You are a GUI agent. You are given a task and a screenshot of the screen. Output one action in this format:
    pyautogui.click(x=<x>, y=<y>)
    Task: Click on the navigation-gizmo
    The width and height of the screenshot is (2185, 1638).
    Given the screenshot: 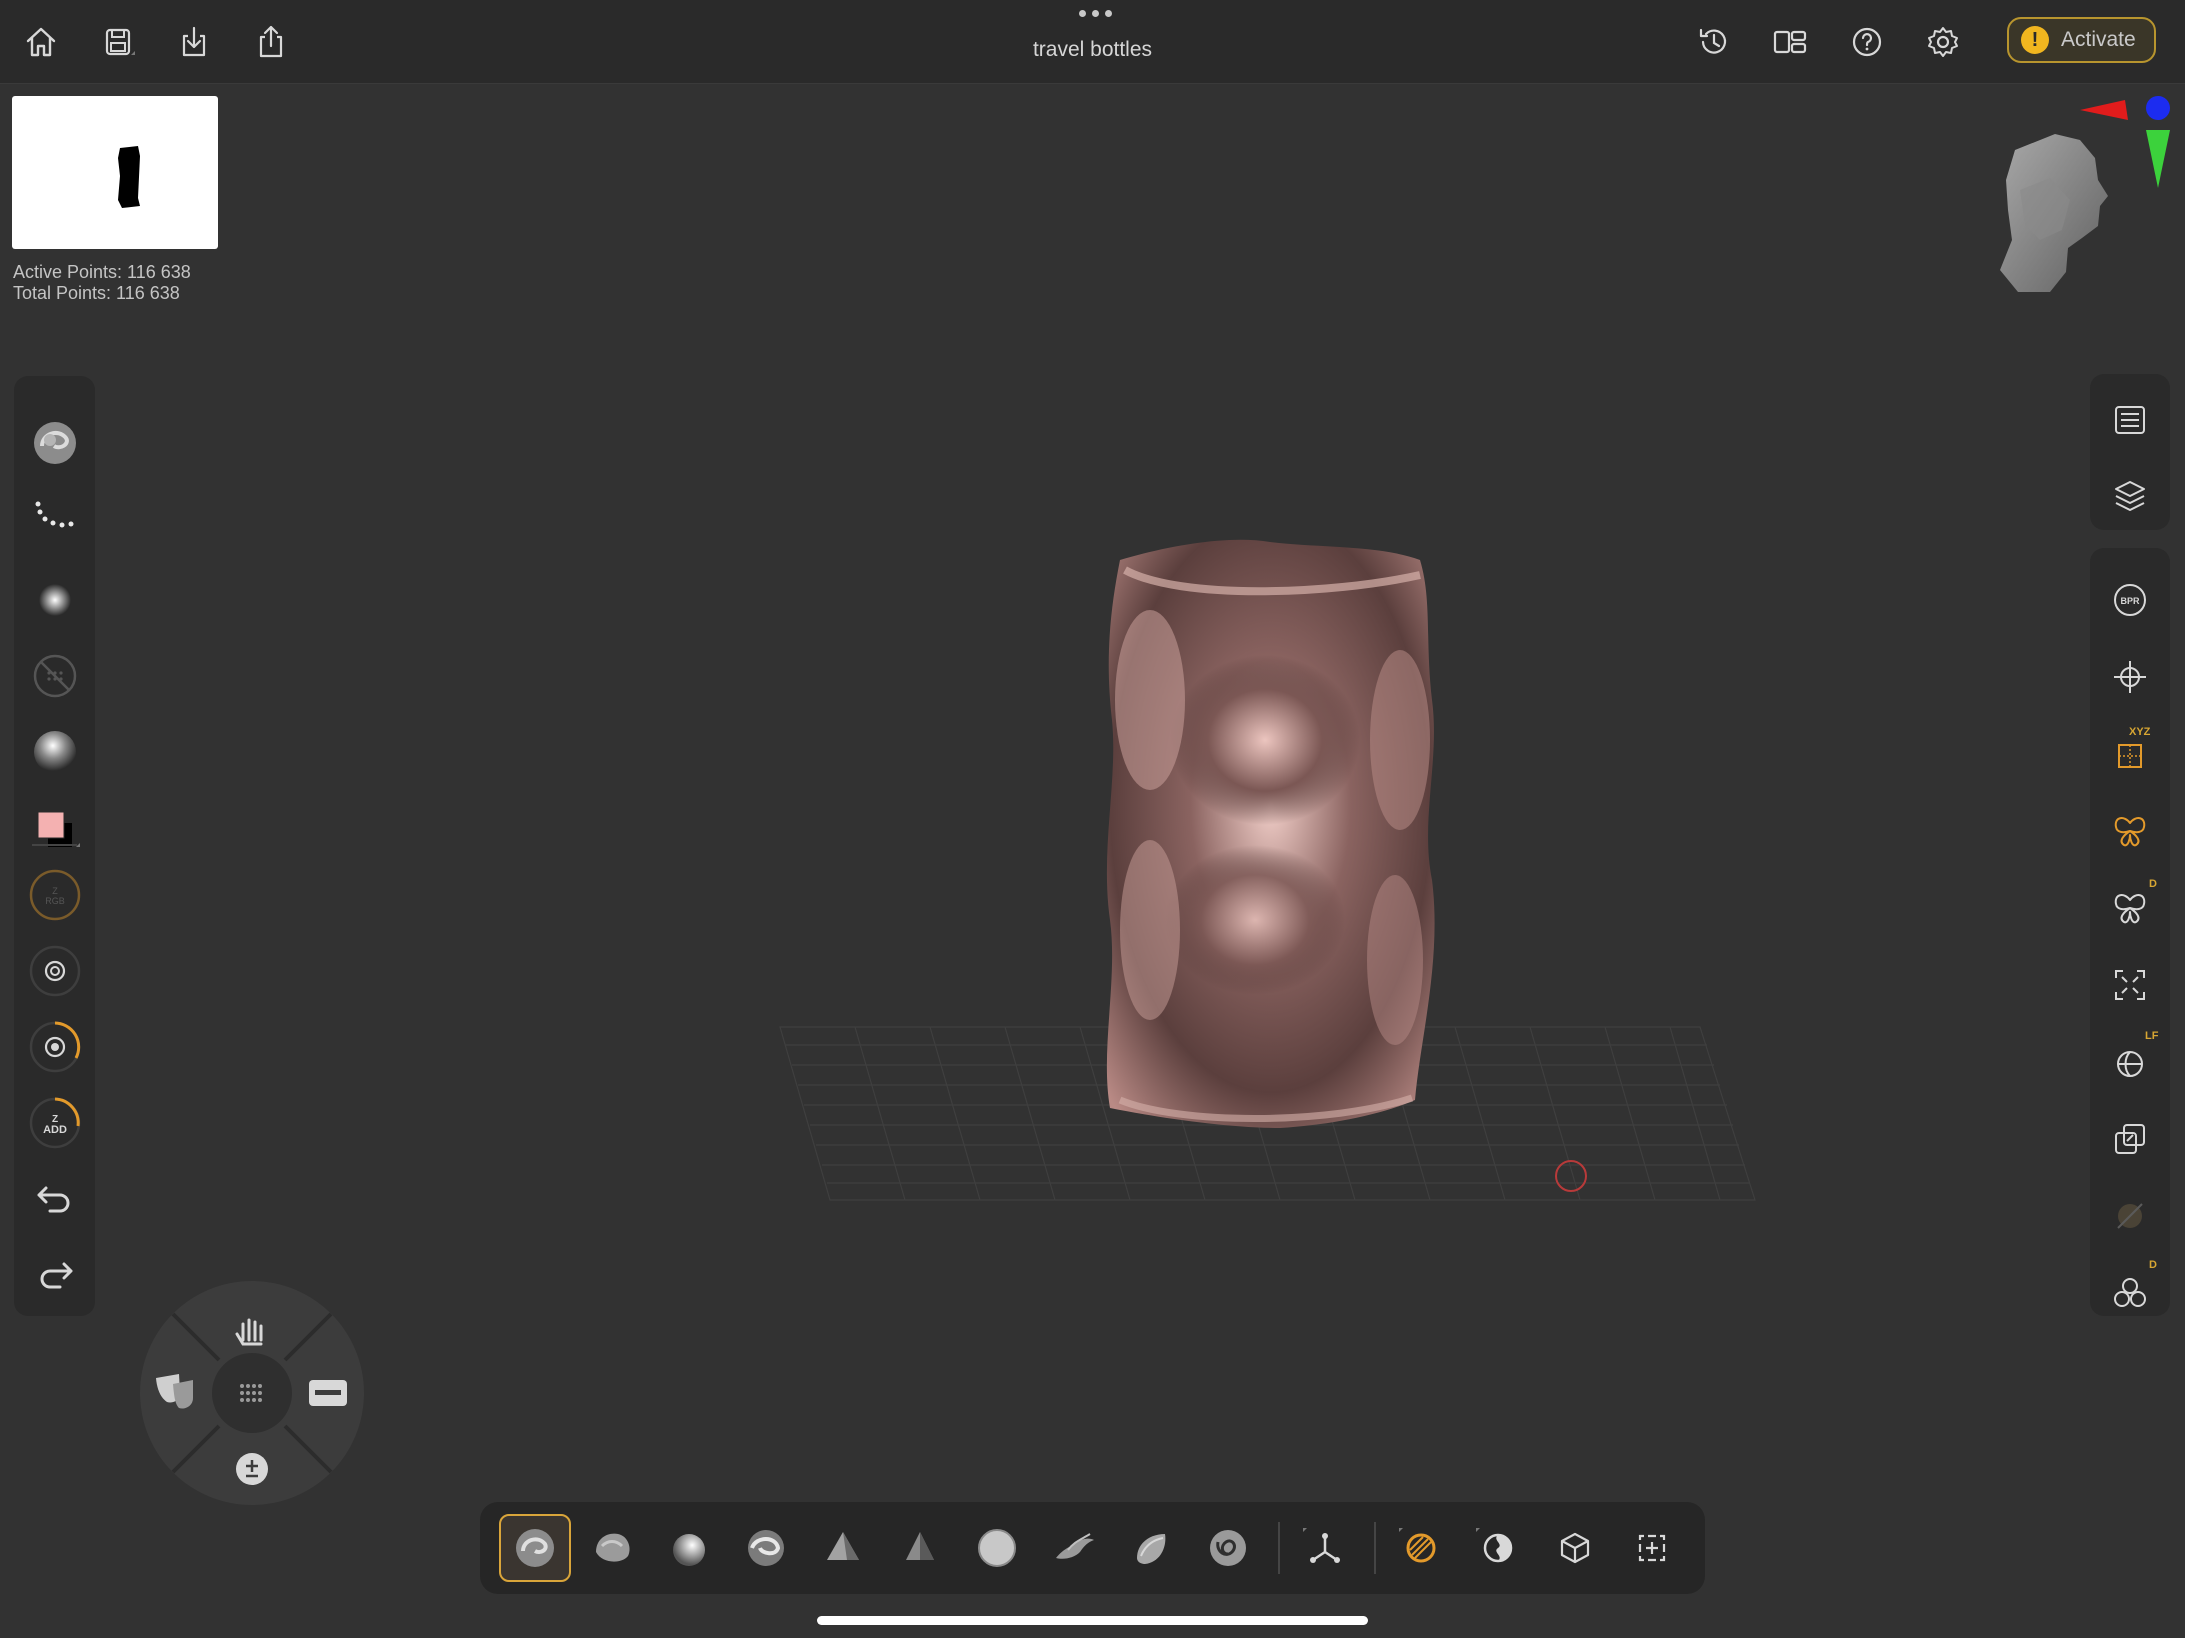 What is the action you would take?
    pyautogui.click(x=2085, y=194)
    